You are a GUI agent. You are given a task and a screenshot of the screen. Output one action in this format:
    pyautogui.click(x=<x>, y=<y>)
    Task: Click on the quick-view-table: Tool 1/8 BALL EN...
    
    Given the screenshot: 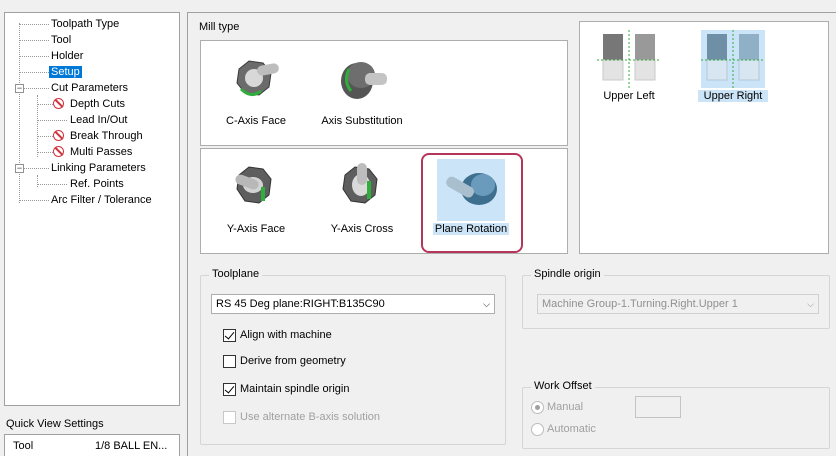 What is the action you would take?
    pyautogui.click(x=92, y=445)
    